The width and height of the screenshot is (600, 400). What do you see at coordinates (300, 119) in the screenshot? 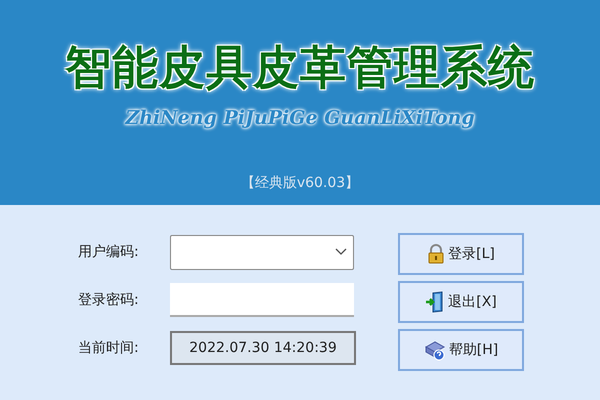
I see `app-subtitle: ZhiNeng PiJuPiGe GuanLiXiTong` at bounding box center [300, 119].